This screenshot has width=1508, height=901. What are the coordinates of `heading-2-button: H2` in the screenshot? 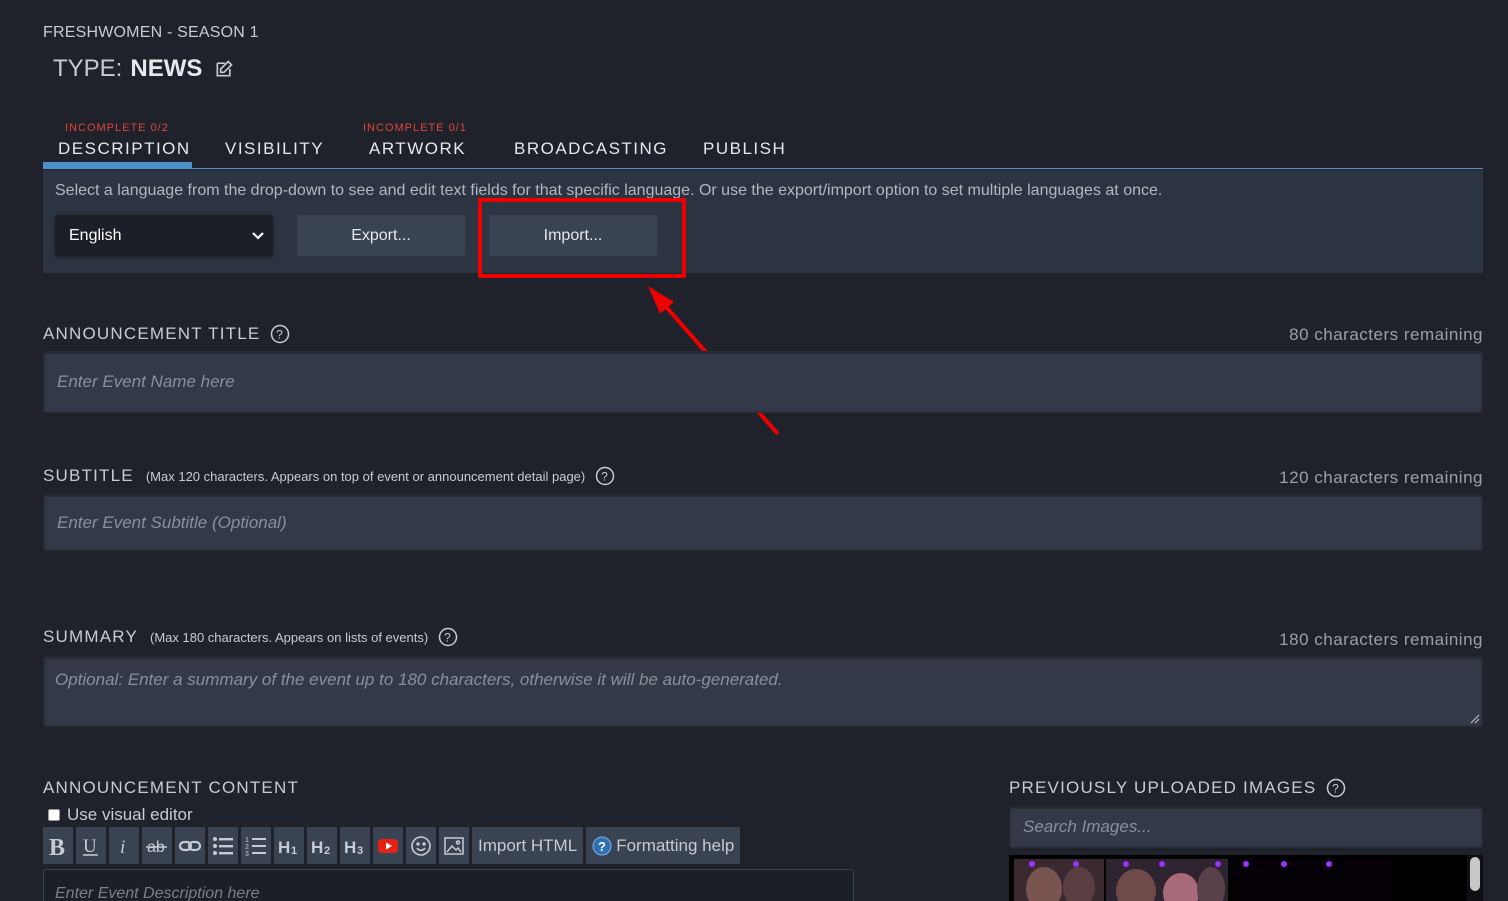 It's located at (322, 845).